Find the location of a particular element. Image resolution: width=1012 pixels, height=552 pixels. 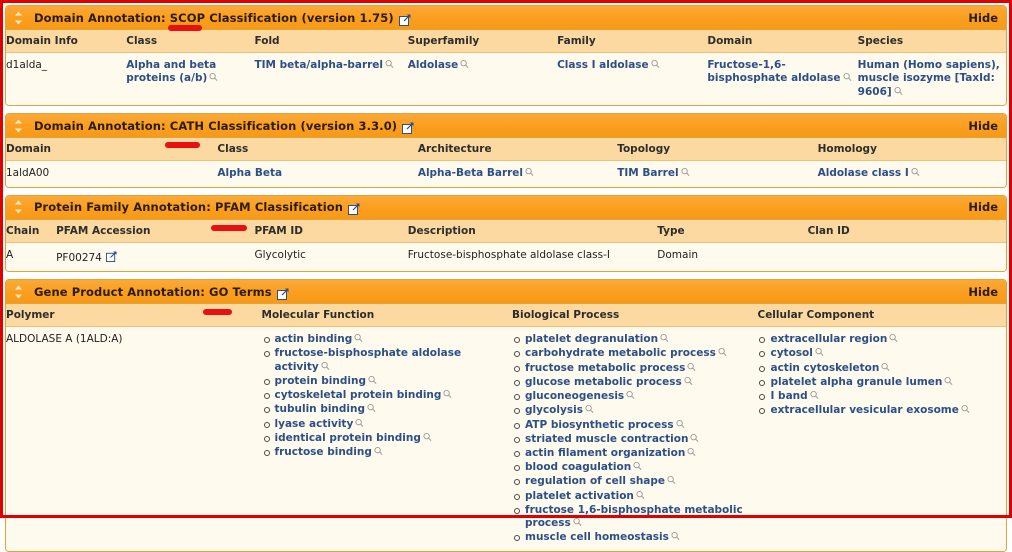

list-item: fructose binding is located at coordinates (384, 452).